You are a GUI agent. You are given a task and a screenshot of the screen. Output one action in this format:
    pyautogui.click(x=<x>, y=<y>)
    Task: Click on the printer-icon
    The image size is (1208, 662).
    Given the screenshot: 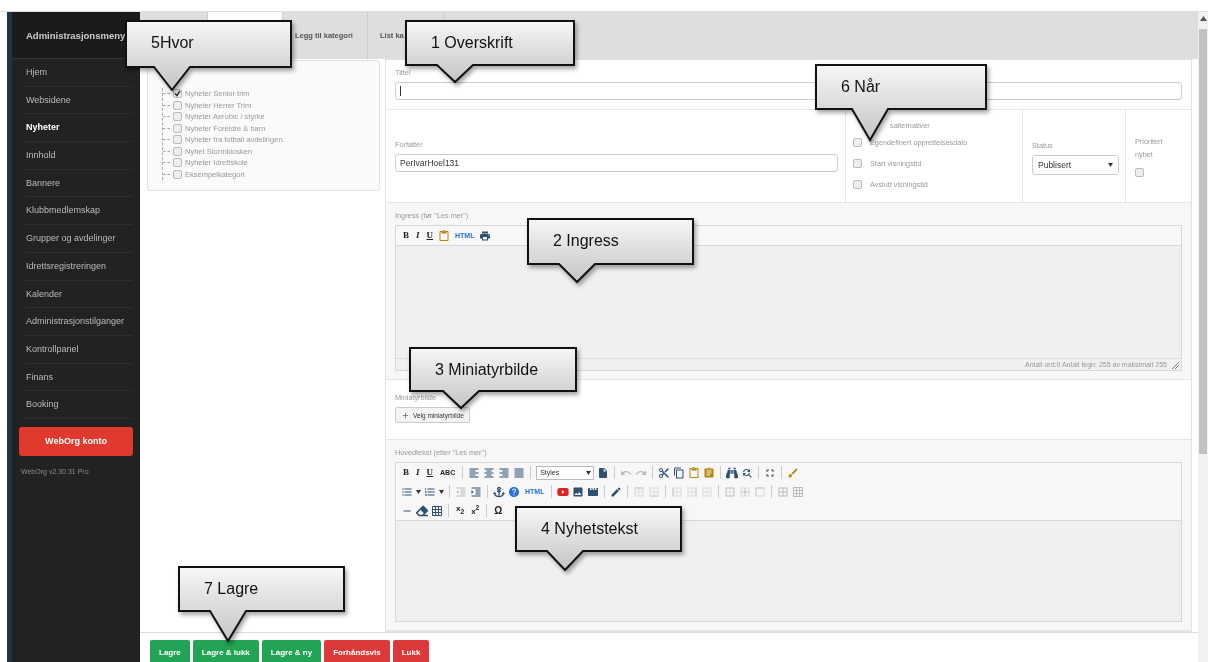 What is the action you would take?
    pyautogui.click(x=485, y=235)
    